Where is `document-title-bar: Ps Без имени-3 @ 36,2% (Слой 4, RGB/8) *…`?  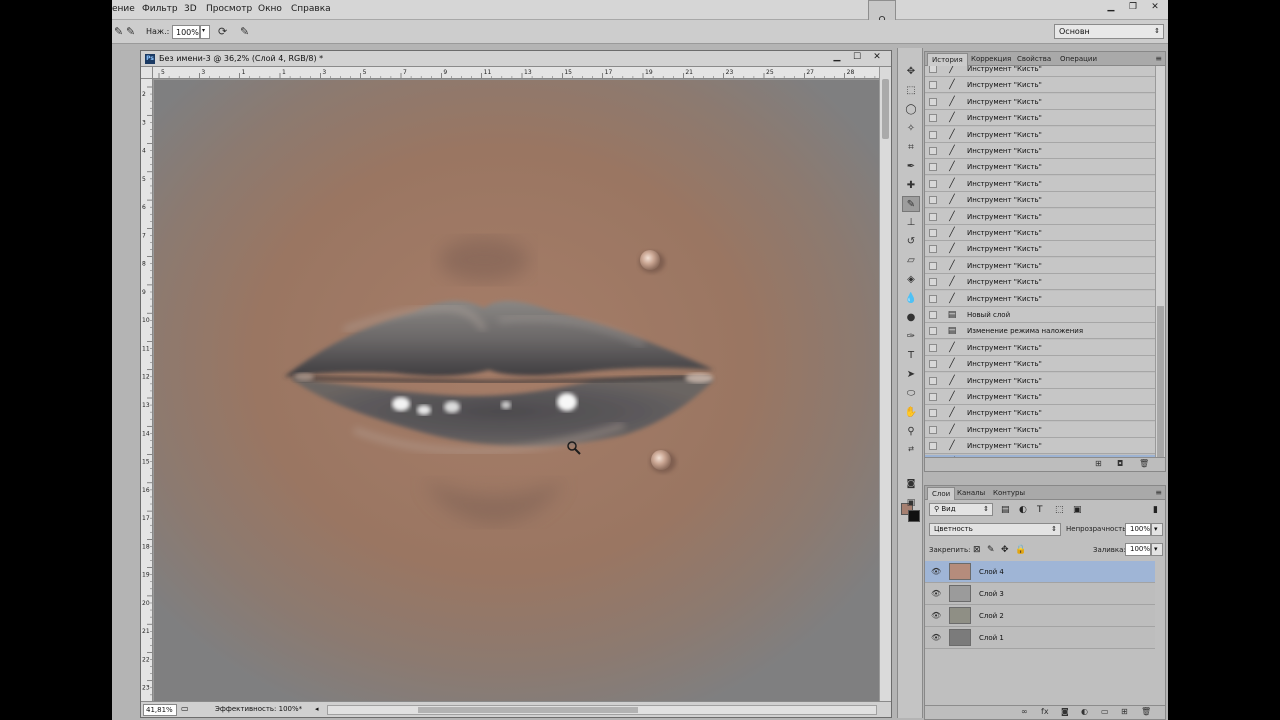
document-title-bar: Ps Без имени-3 @ 36,2% (Слой 4, RGB/8) *… is located at coordinates (516, 59).